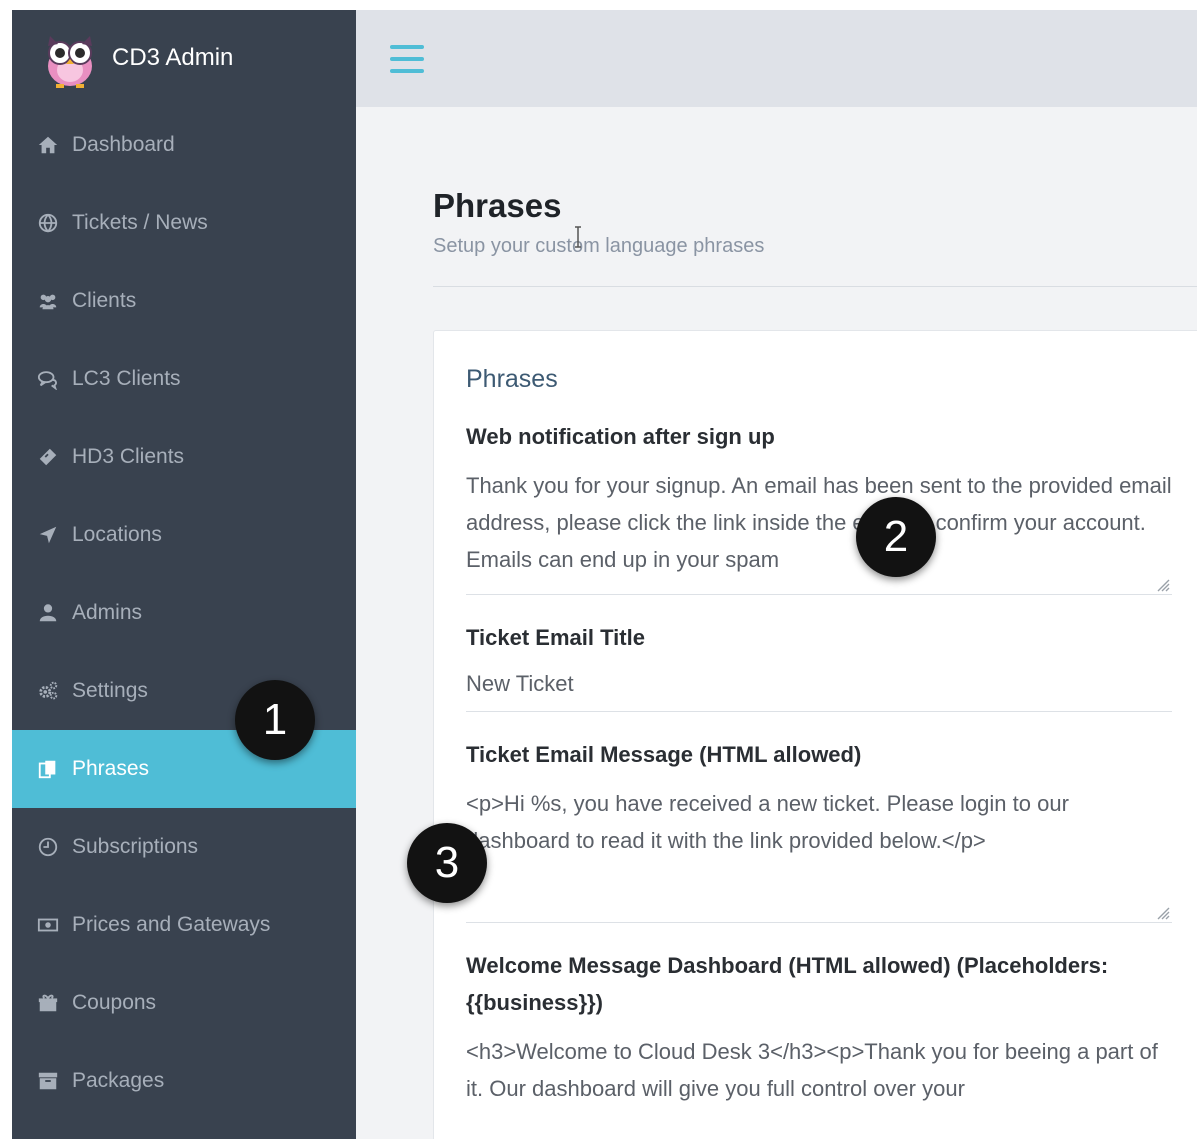 The height and width of the screenshot is (1139, 1197). What do you see at coordinates (620, 436) in the screenshot?
I see `field-label-signup-notification: Web notification after sign up` at bounding box center [620, 436].